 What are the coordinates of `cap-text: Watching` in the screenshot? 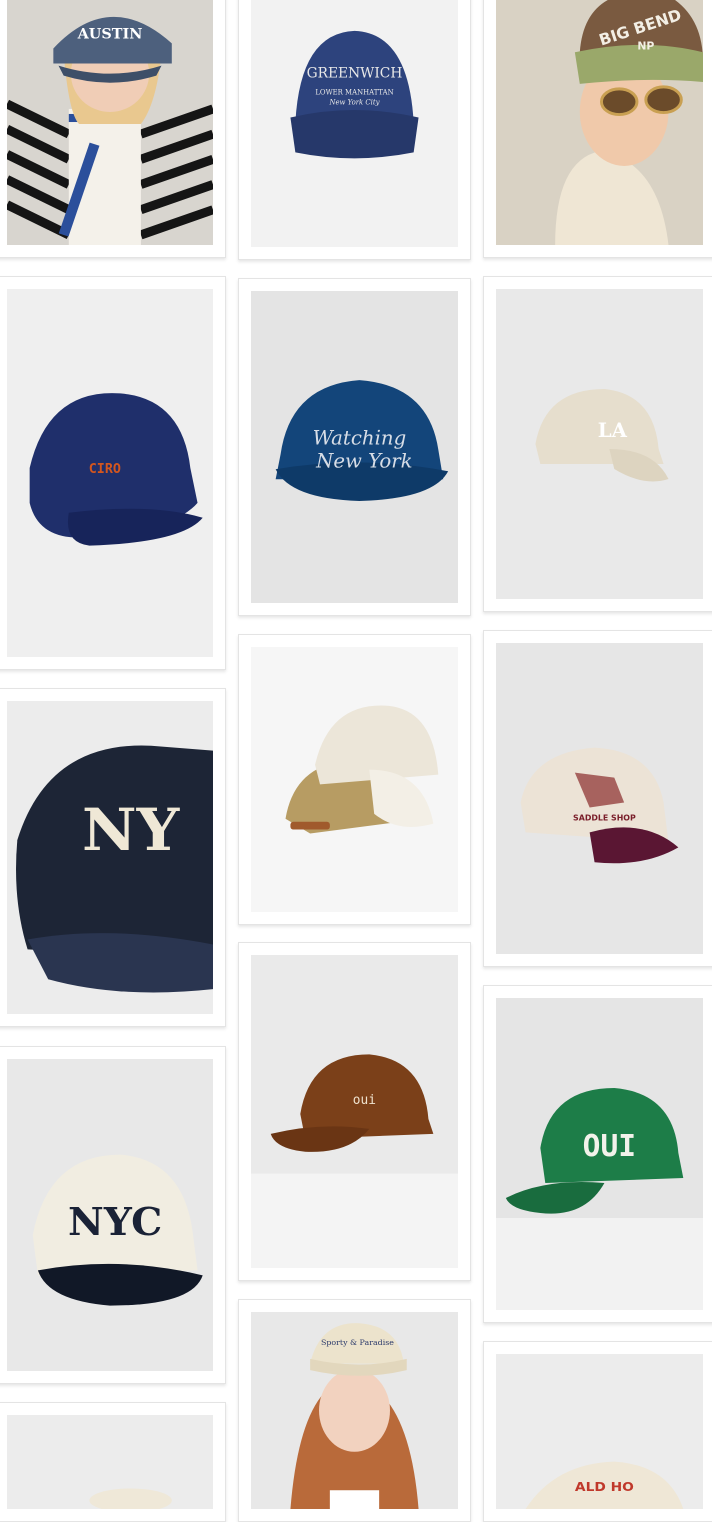 It's located at (360, 437).